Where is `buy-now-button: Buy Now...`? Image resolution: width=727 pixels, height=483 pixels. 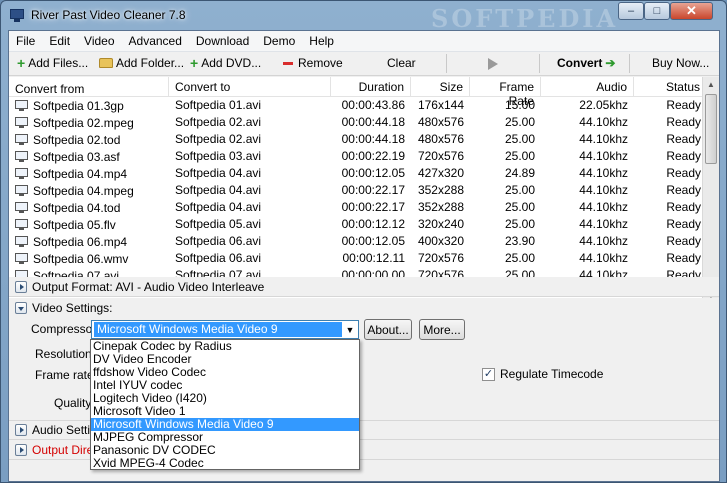
buy-now-button: Buy Now... is located at coordinates (680, 63).